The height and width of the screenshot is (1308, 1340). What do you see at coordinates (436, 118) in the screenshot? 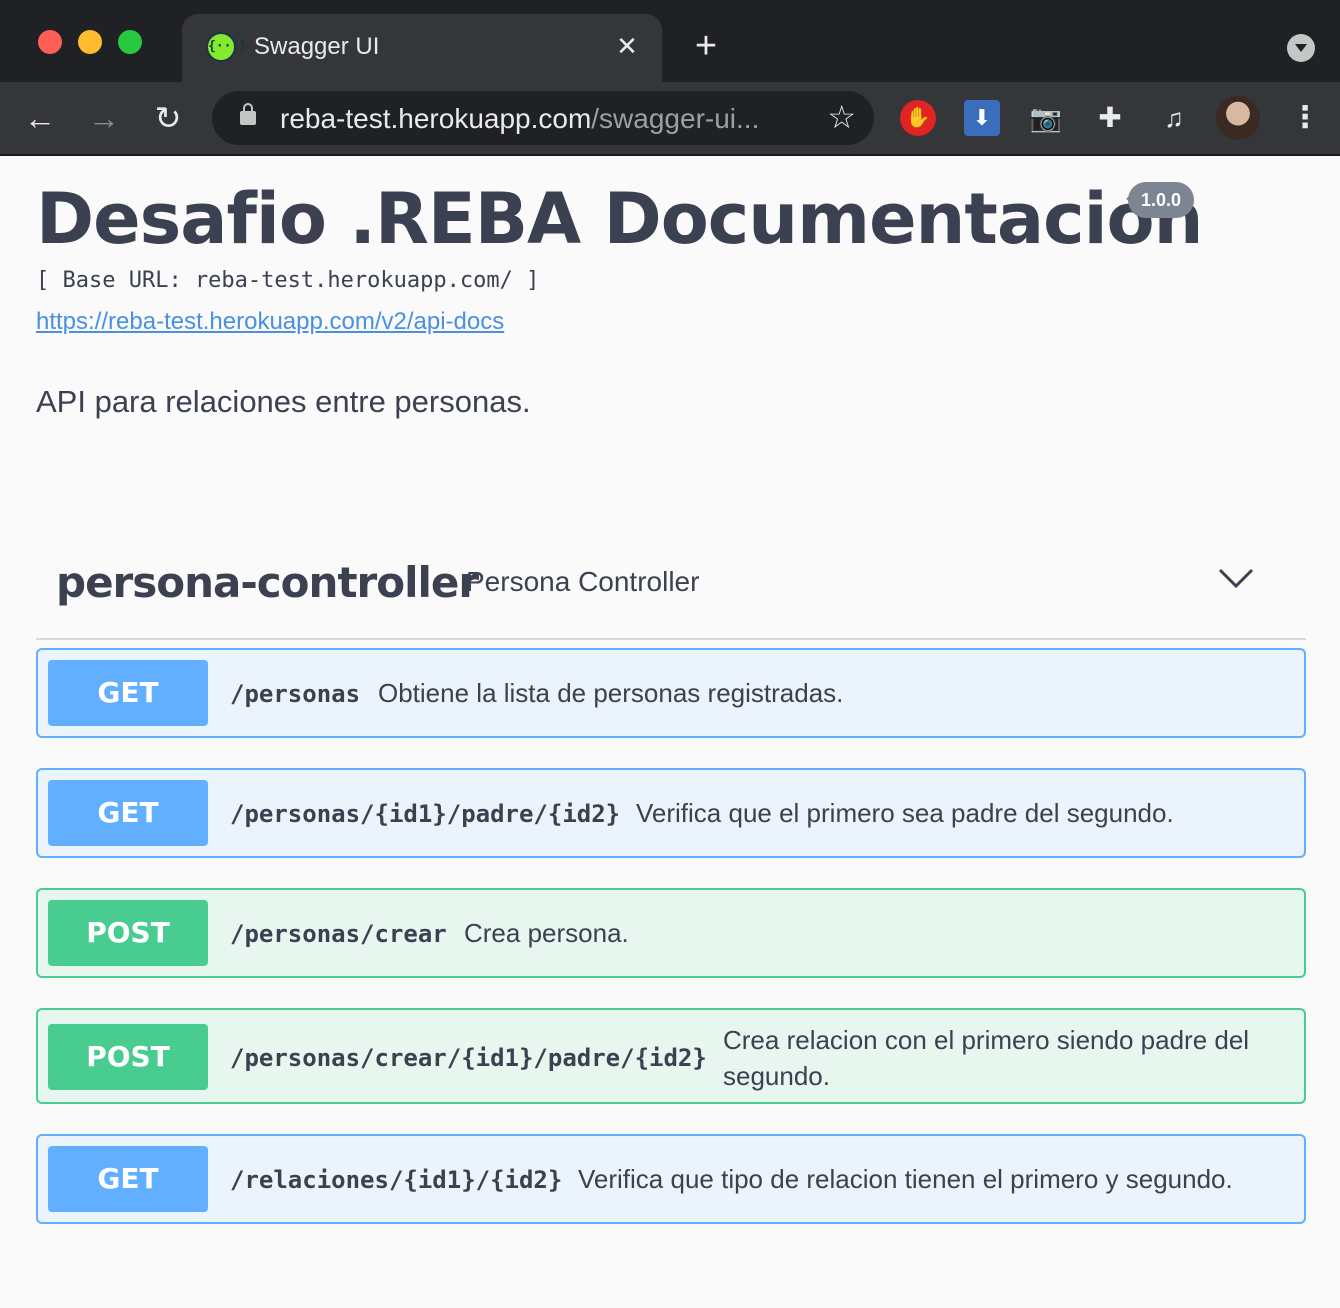
I see `url-host: reba-test.herokuapp.com` at bounding box center [436, 118].